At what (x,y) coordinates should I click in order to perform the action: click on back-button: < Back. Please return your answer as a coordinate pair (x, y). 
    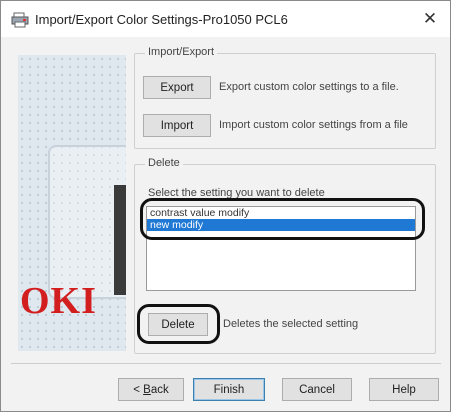
    Looking at the image, I should click on (151, 389).